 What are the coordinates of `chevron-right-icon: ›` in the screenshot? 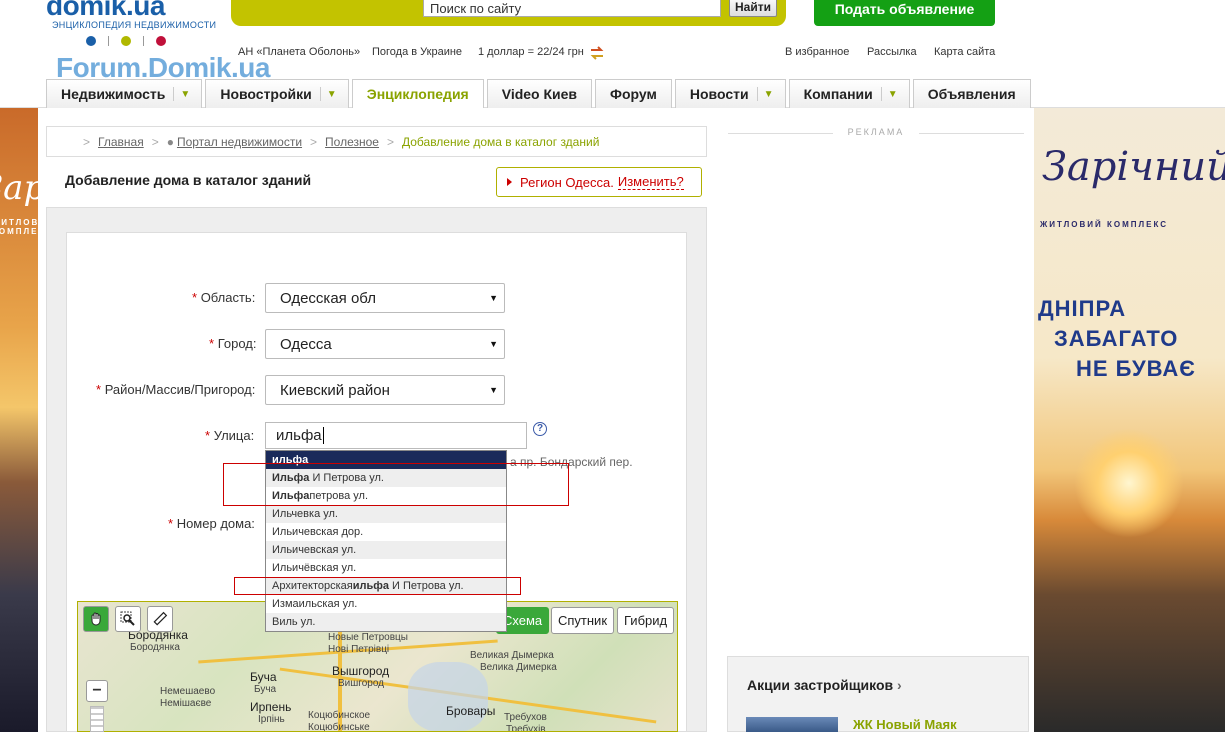 It's located at (899, 685).